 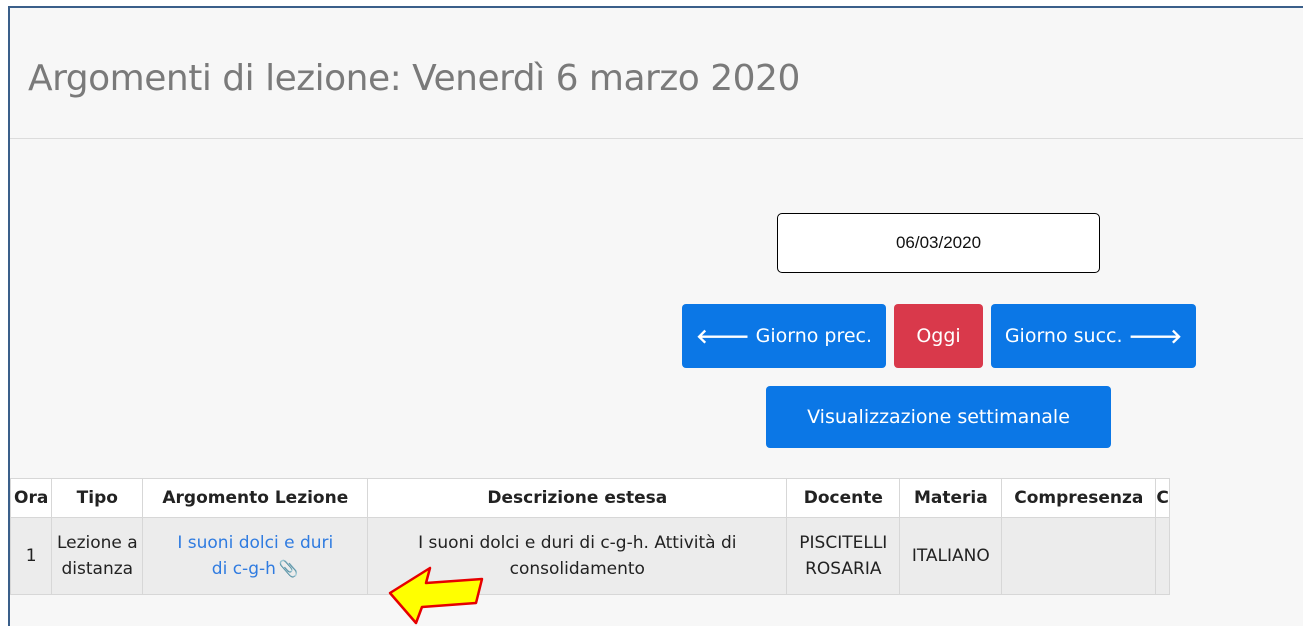 I want to click on today-button: Oggi, so click(x=938, y=336).